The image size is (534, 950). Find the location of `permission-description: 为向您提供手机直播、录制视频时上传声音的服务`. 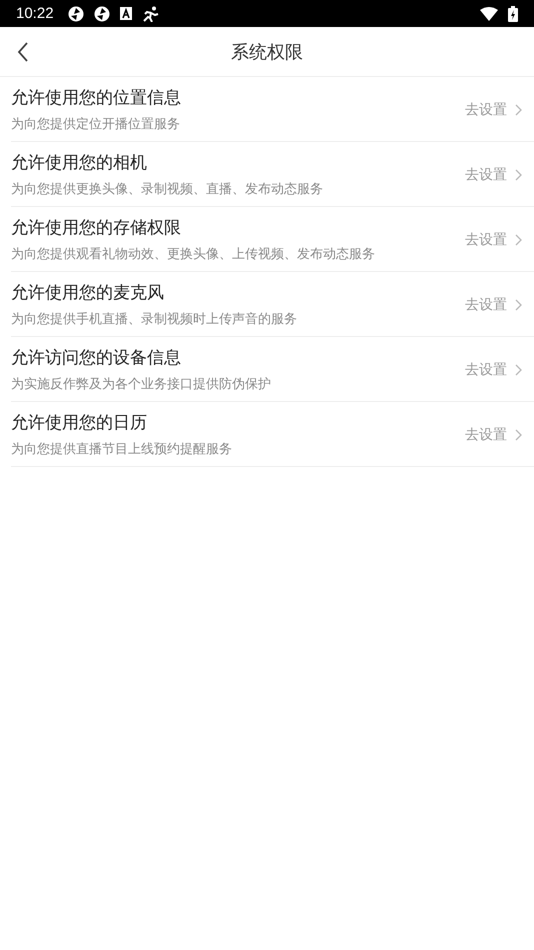

permission-description: 为向您提供手机直播、录制视频时上传声音的服务 is located at coordinates (154, 319).